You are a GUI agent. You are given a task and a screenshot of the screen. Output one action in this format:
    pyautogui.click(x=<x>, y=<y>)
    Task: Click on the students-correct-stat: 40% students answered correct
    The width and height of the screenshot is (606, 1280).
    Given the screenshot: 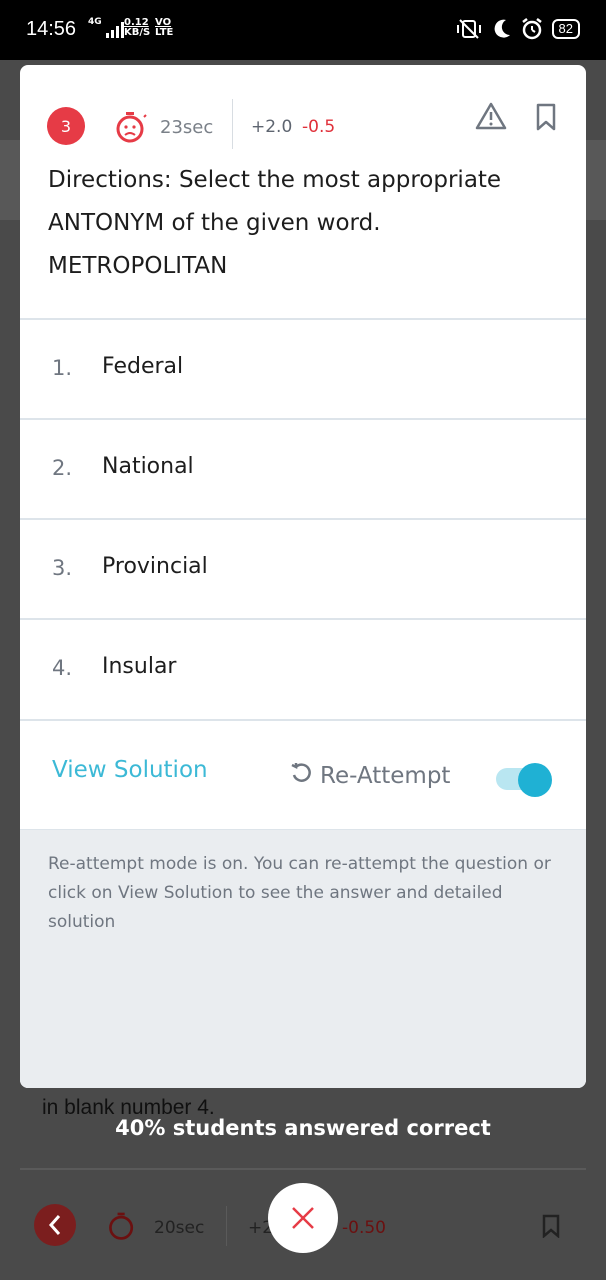 What is the action you would take?
    pyautogui.click(x=303, y=1128)
    